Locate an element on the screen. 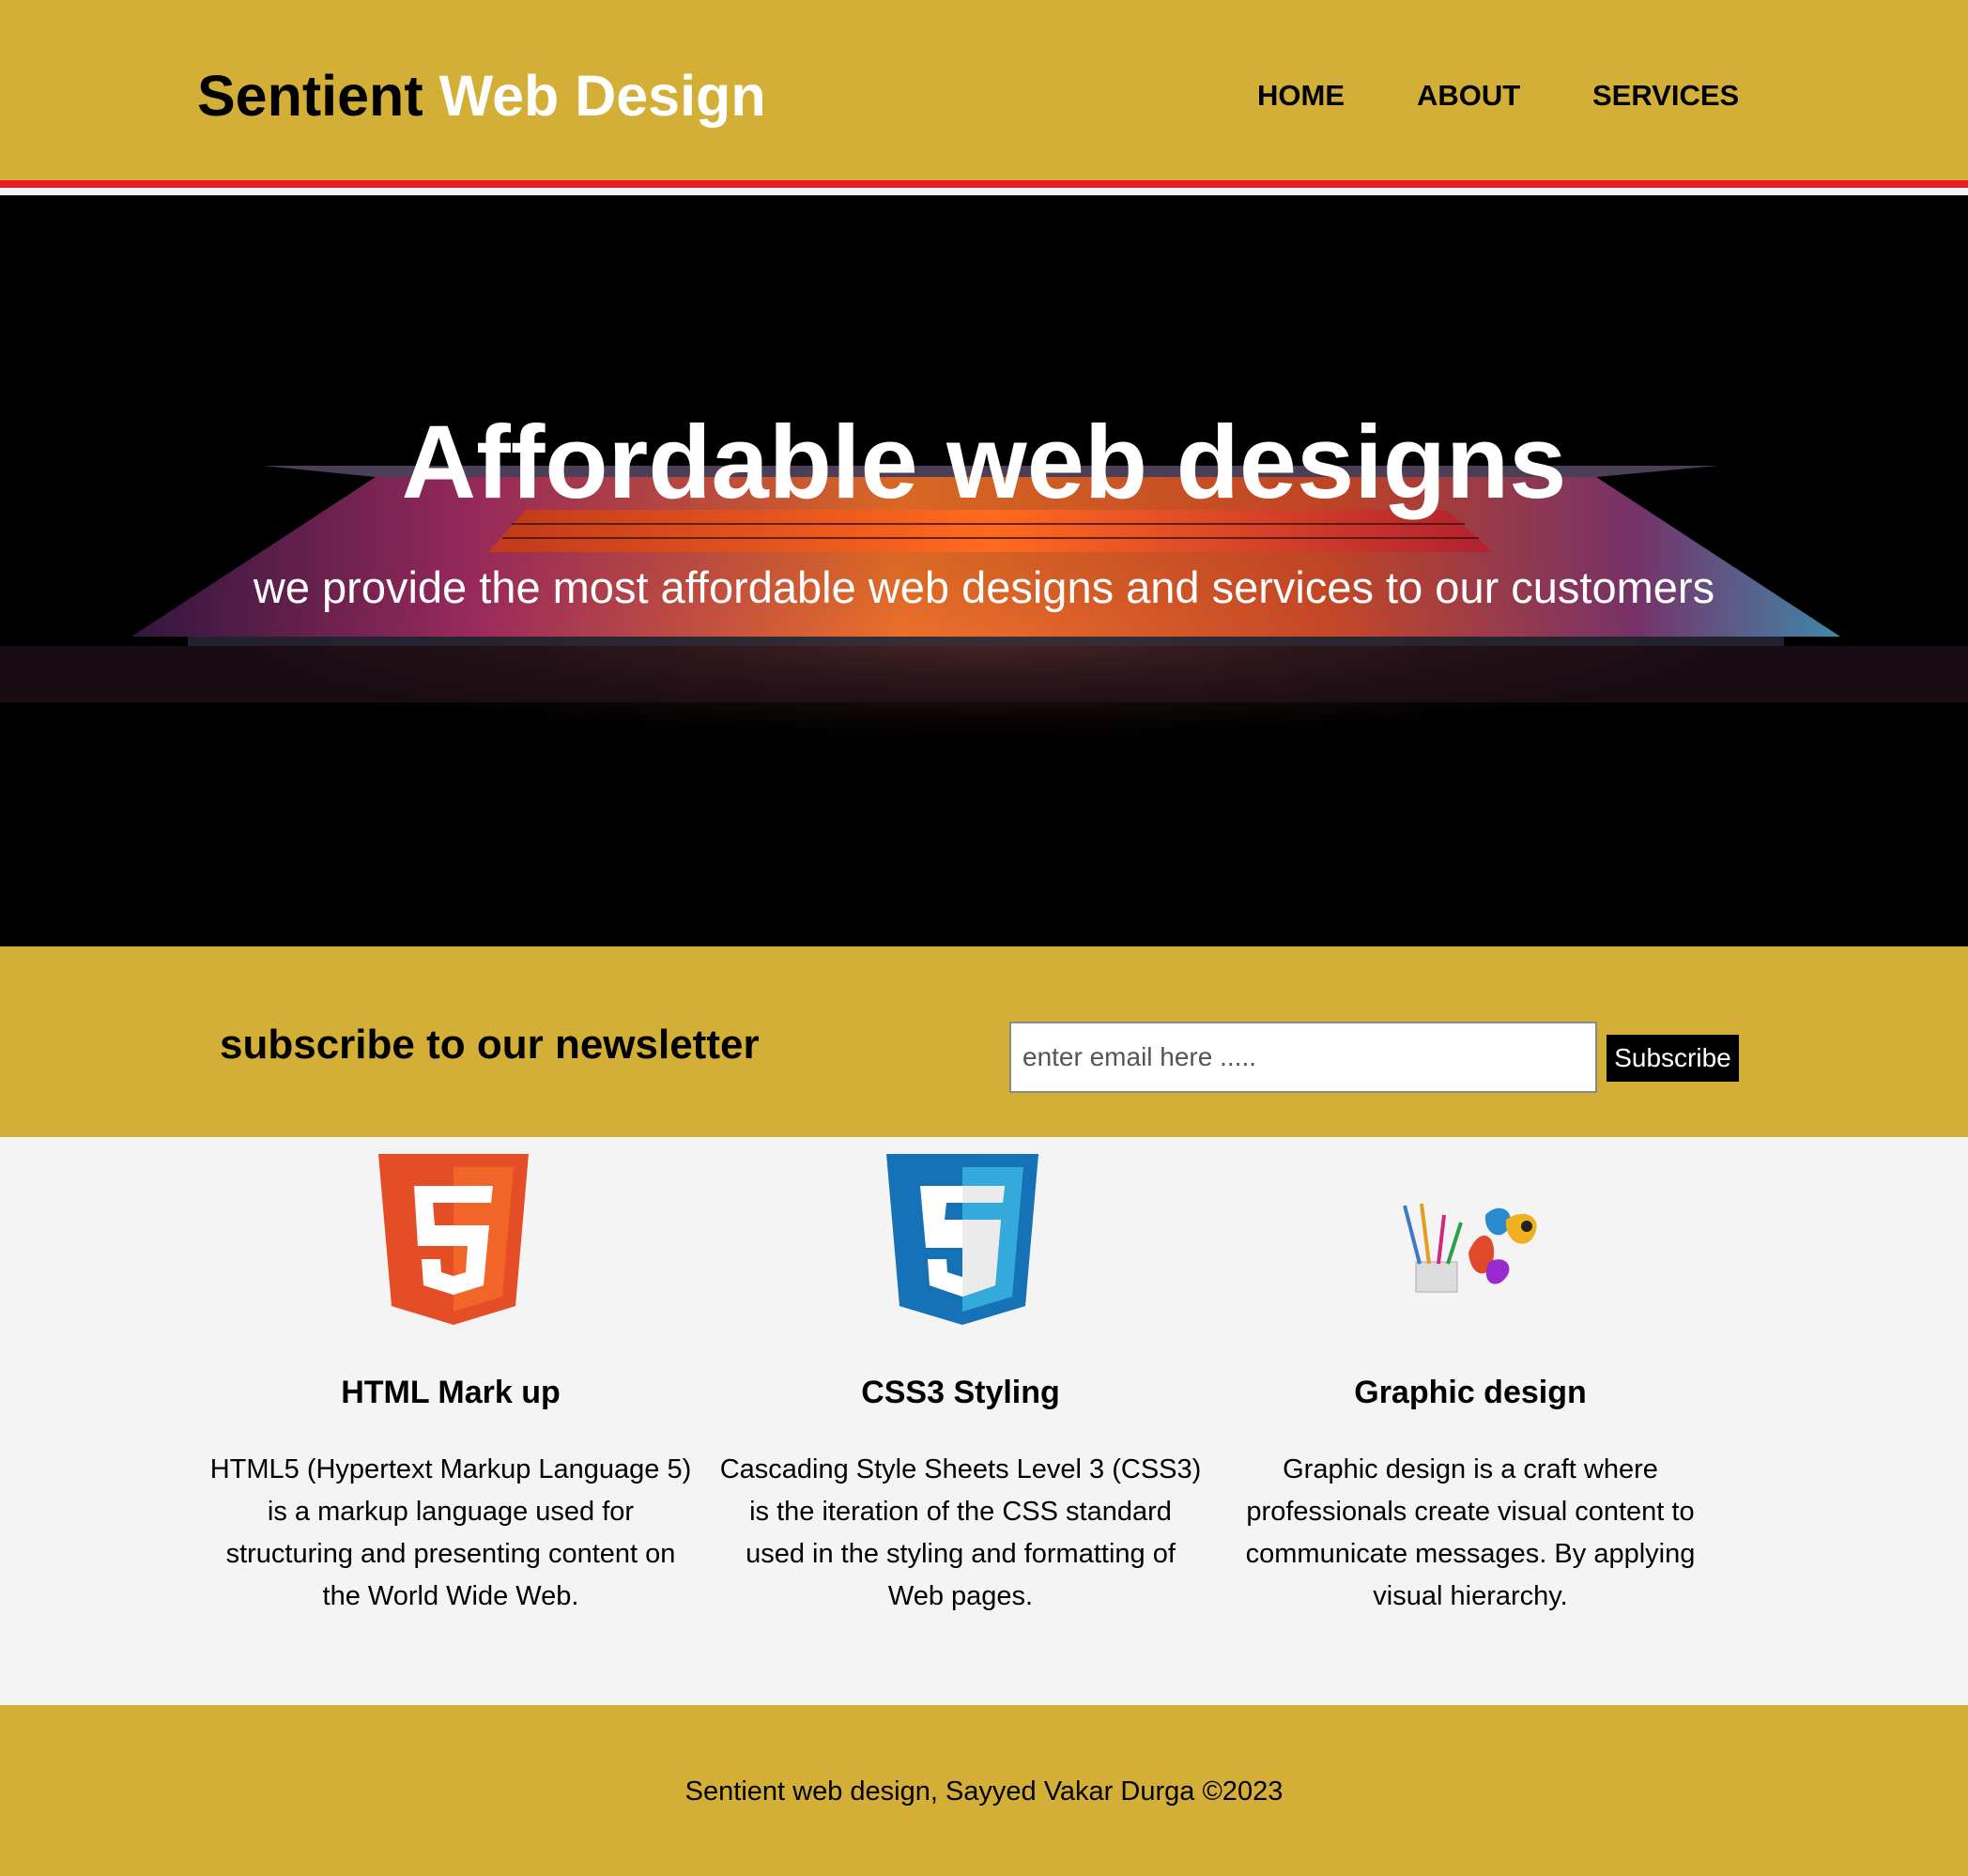  email-input is located at coordinates (1303, 1057).